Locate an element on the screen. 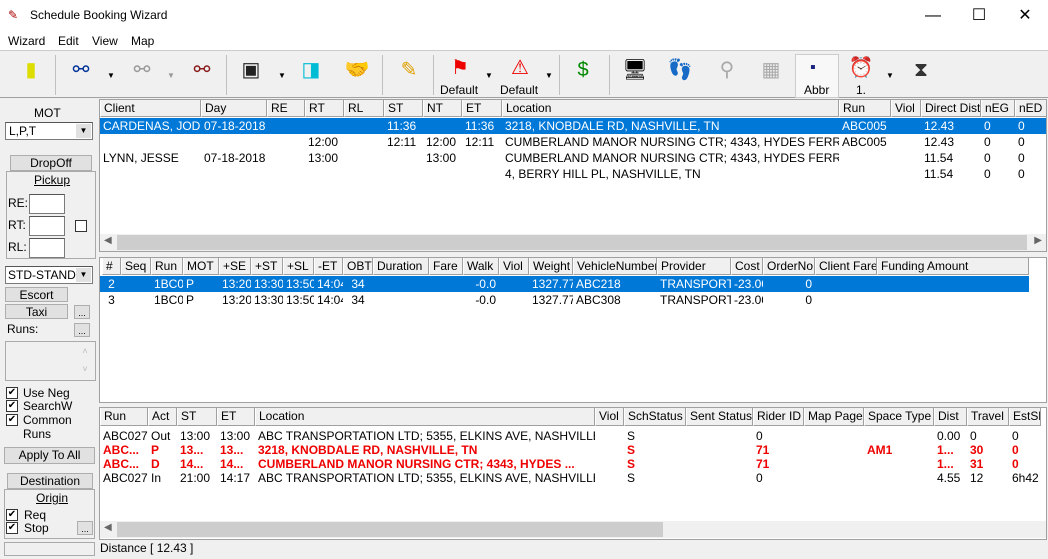  searchw-checkbox: ✔ is located at coordinates (12, 406).